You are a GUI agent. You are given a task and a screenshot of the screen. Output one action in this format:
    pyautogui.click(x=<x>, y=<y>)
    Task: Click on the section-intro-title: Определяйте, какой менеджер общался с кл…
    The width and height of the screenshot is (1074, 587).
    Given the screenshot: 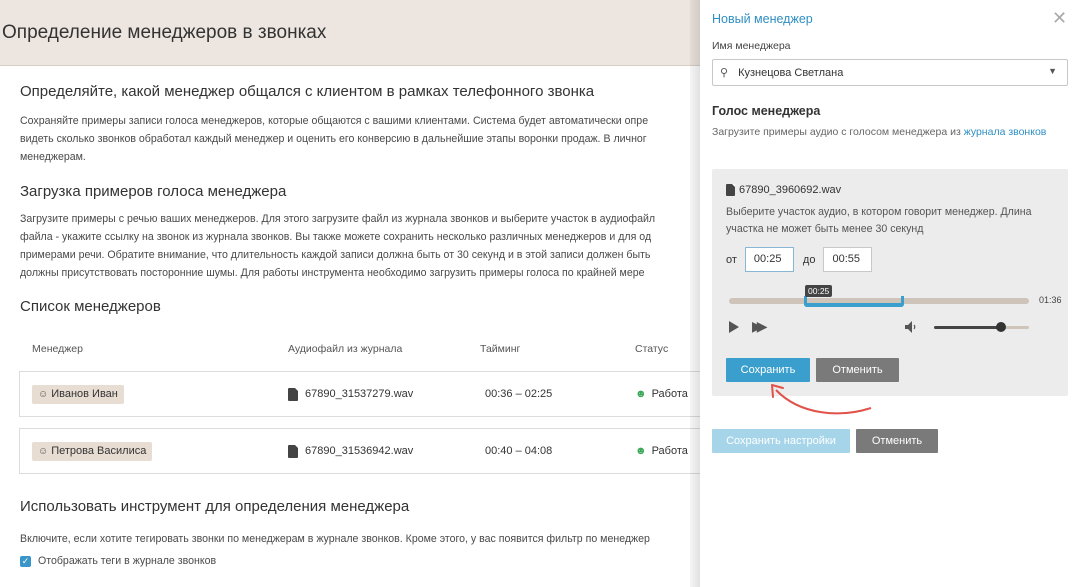 What is the action you would take?
    pyautogui.click(x=307, y=91)
    